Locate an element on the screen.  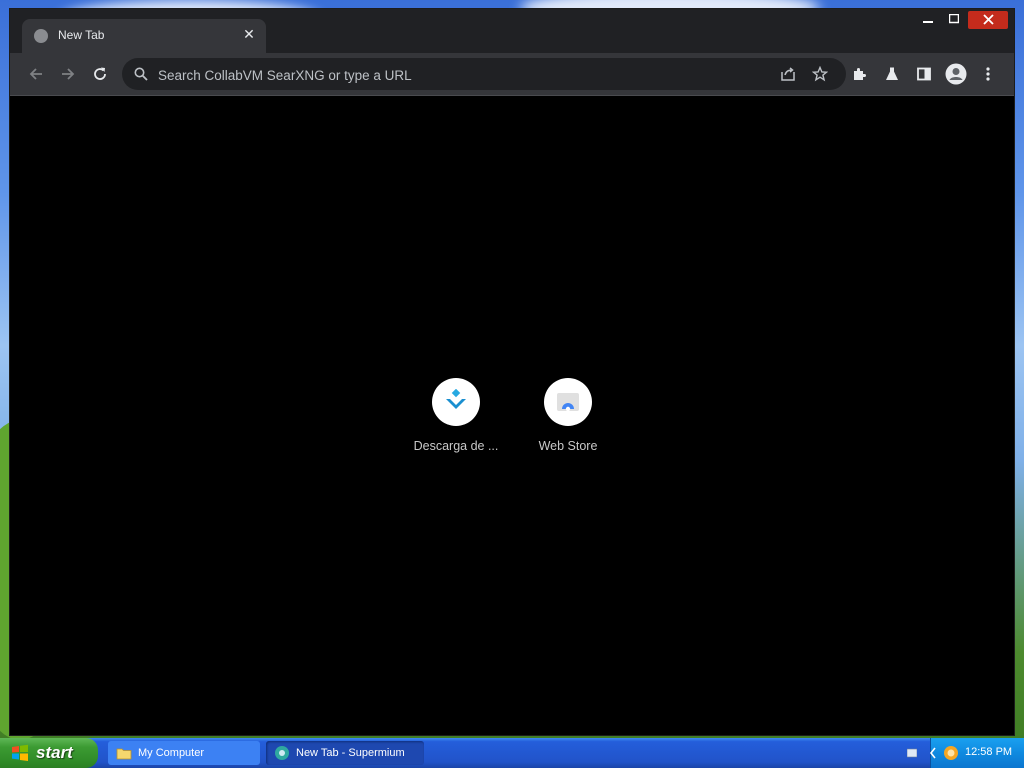
forward-arrow-icon is located at coordinates (68, 74).